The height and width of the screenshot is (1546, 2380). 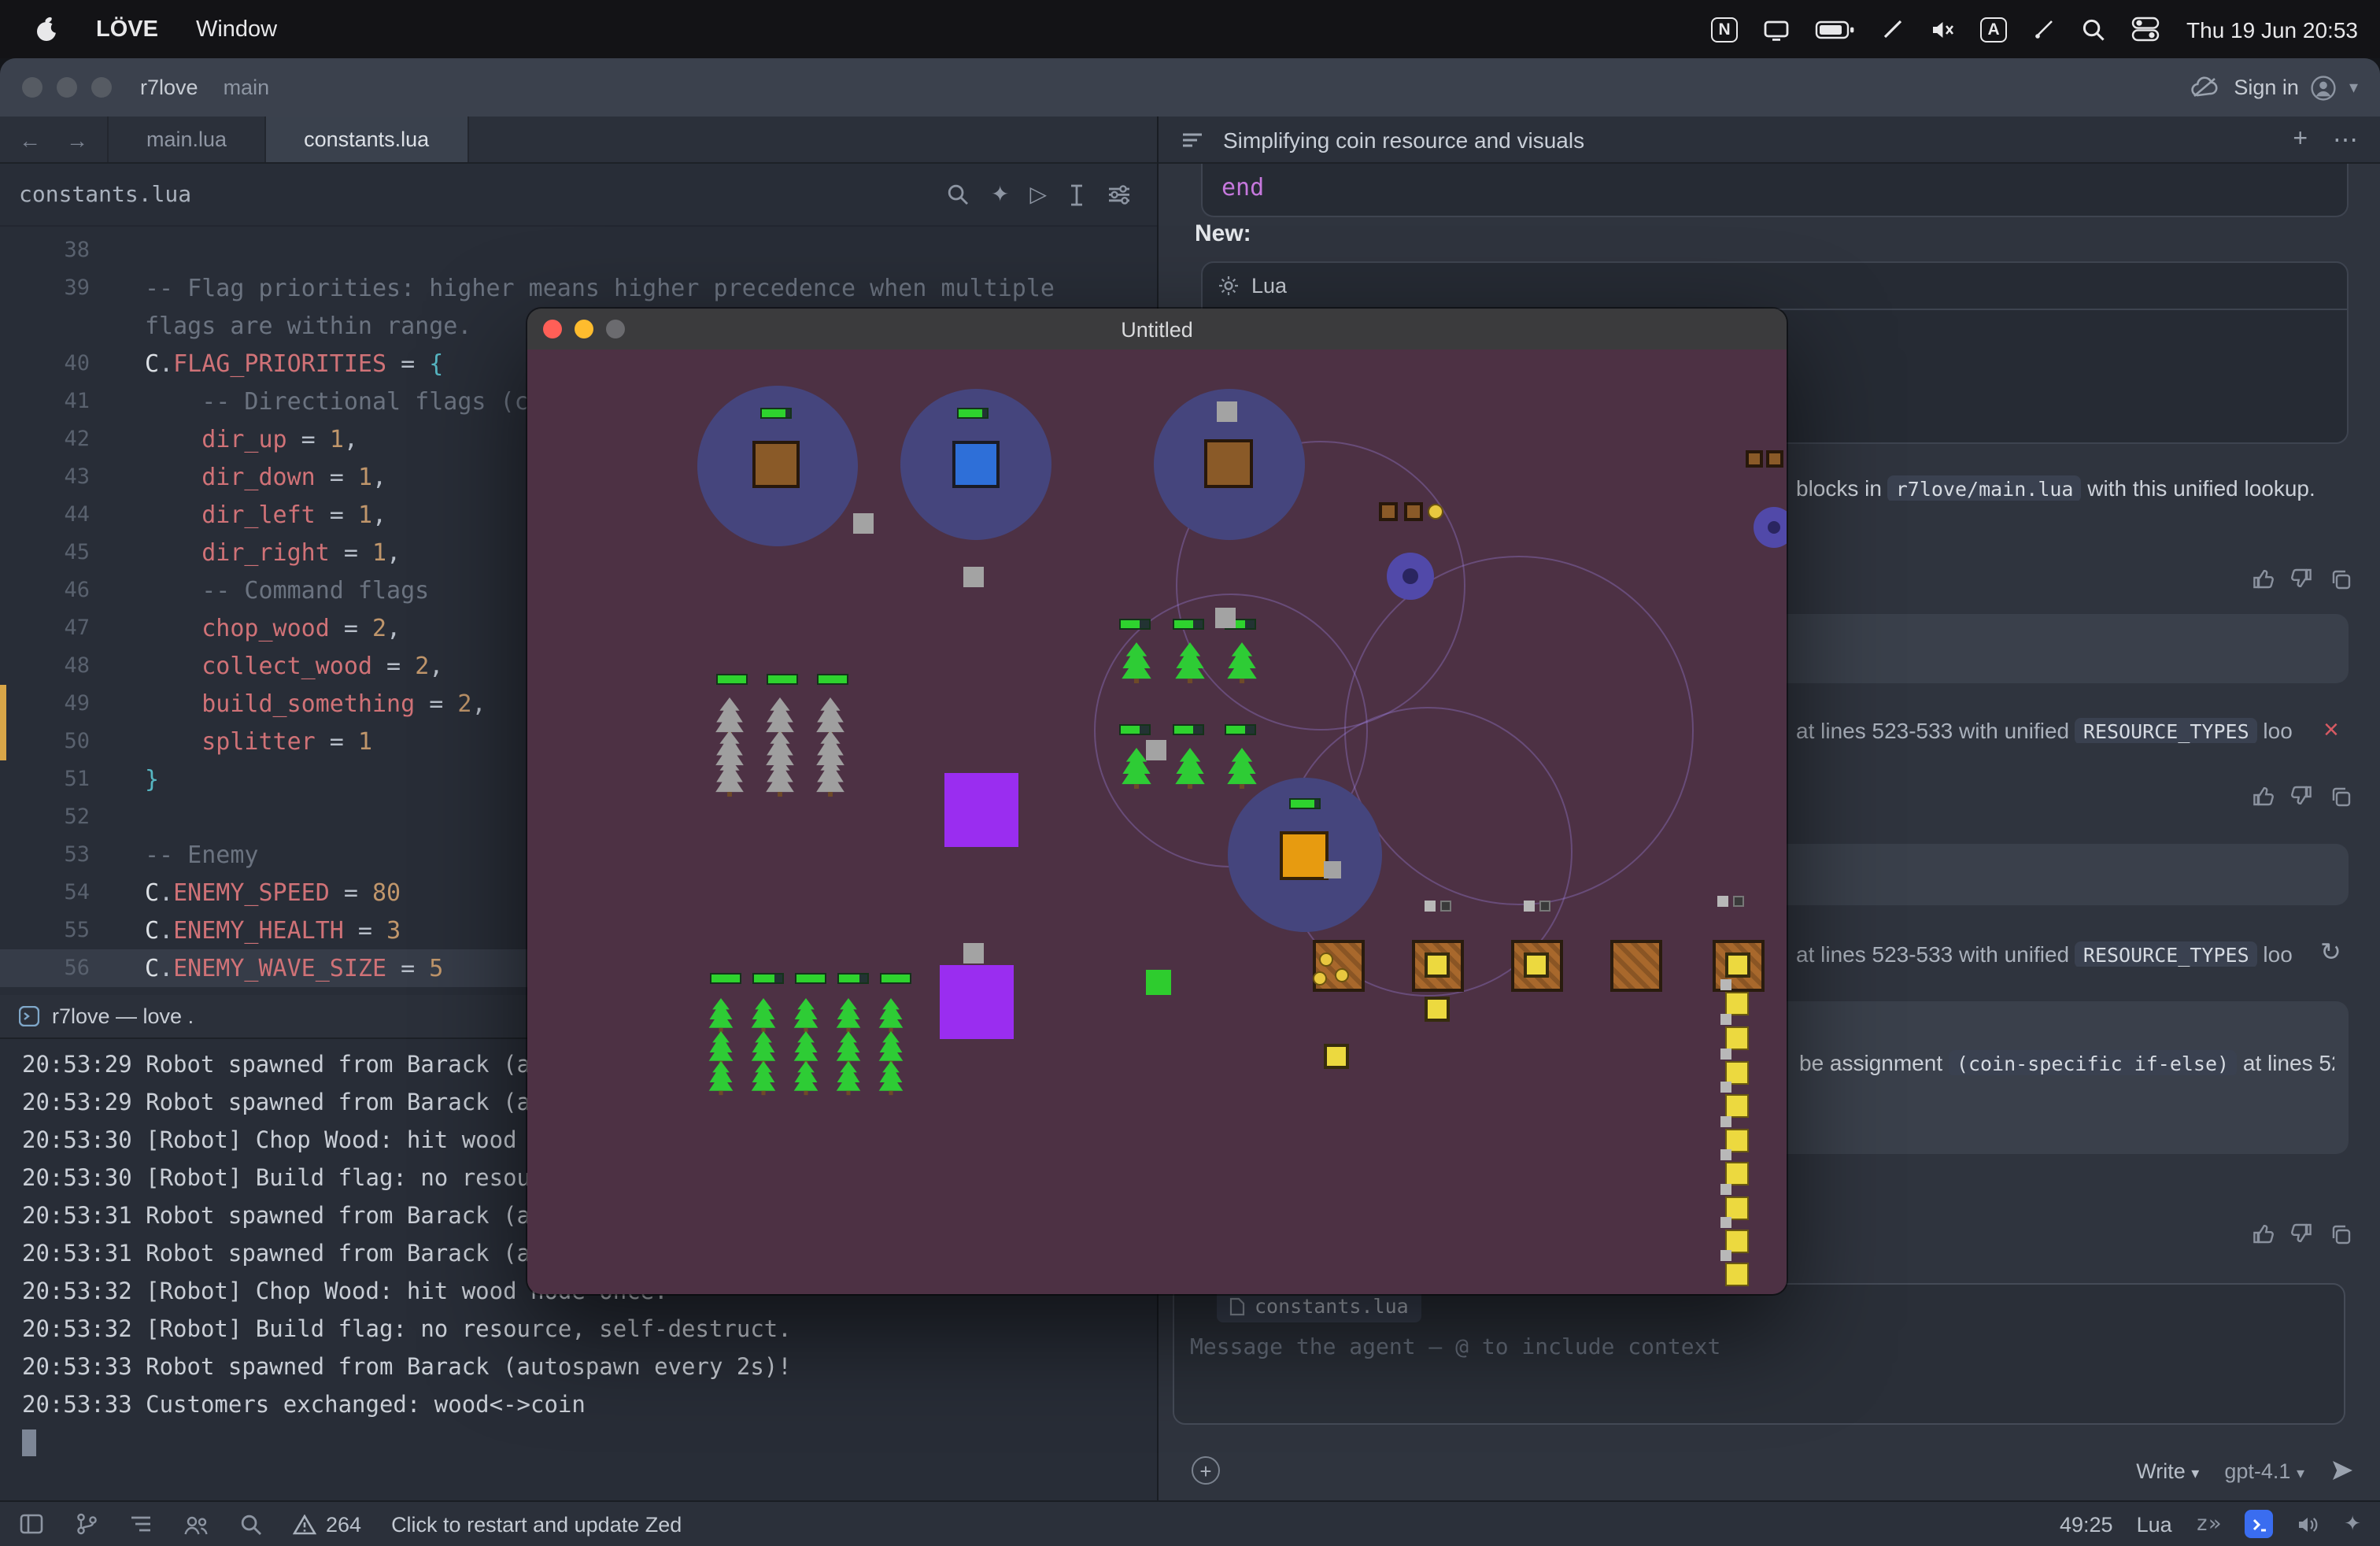 What do you see at coordinates (169, 87) in the screenshot?
I see `project-name: r7love` at bounding box center [169, 87].